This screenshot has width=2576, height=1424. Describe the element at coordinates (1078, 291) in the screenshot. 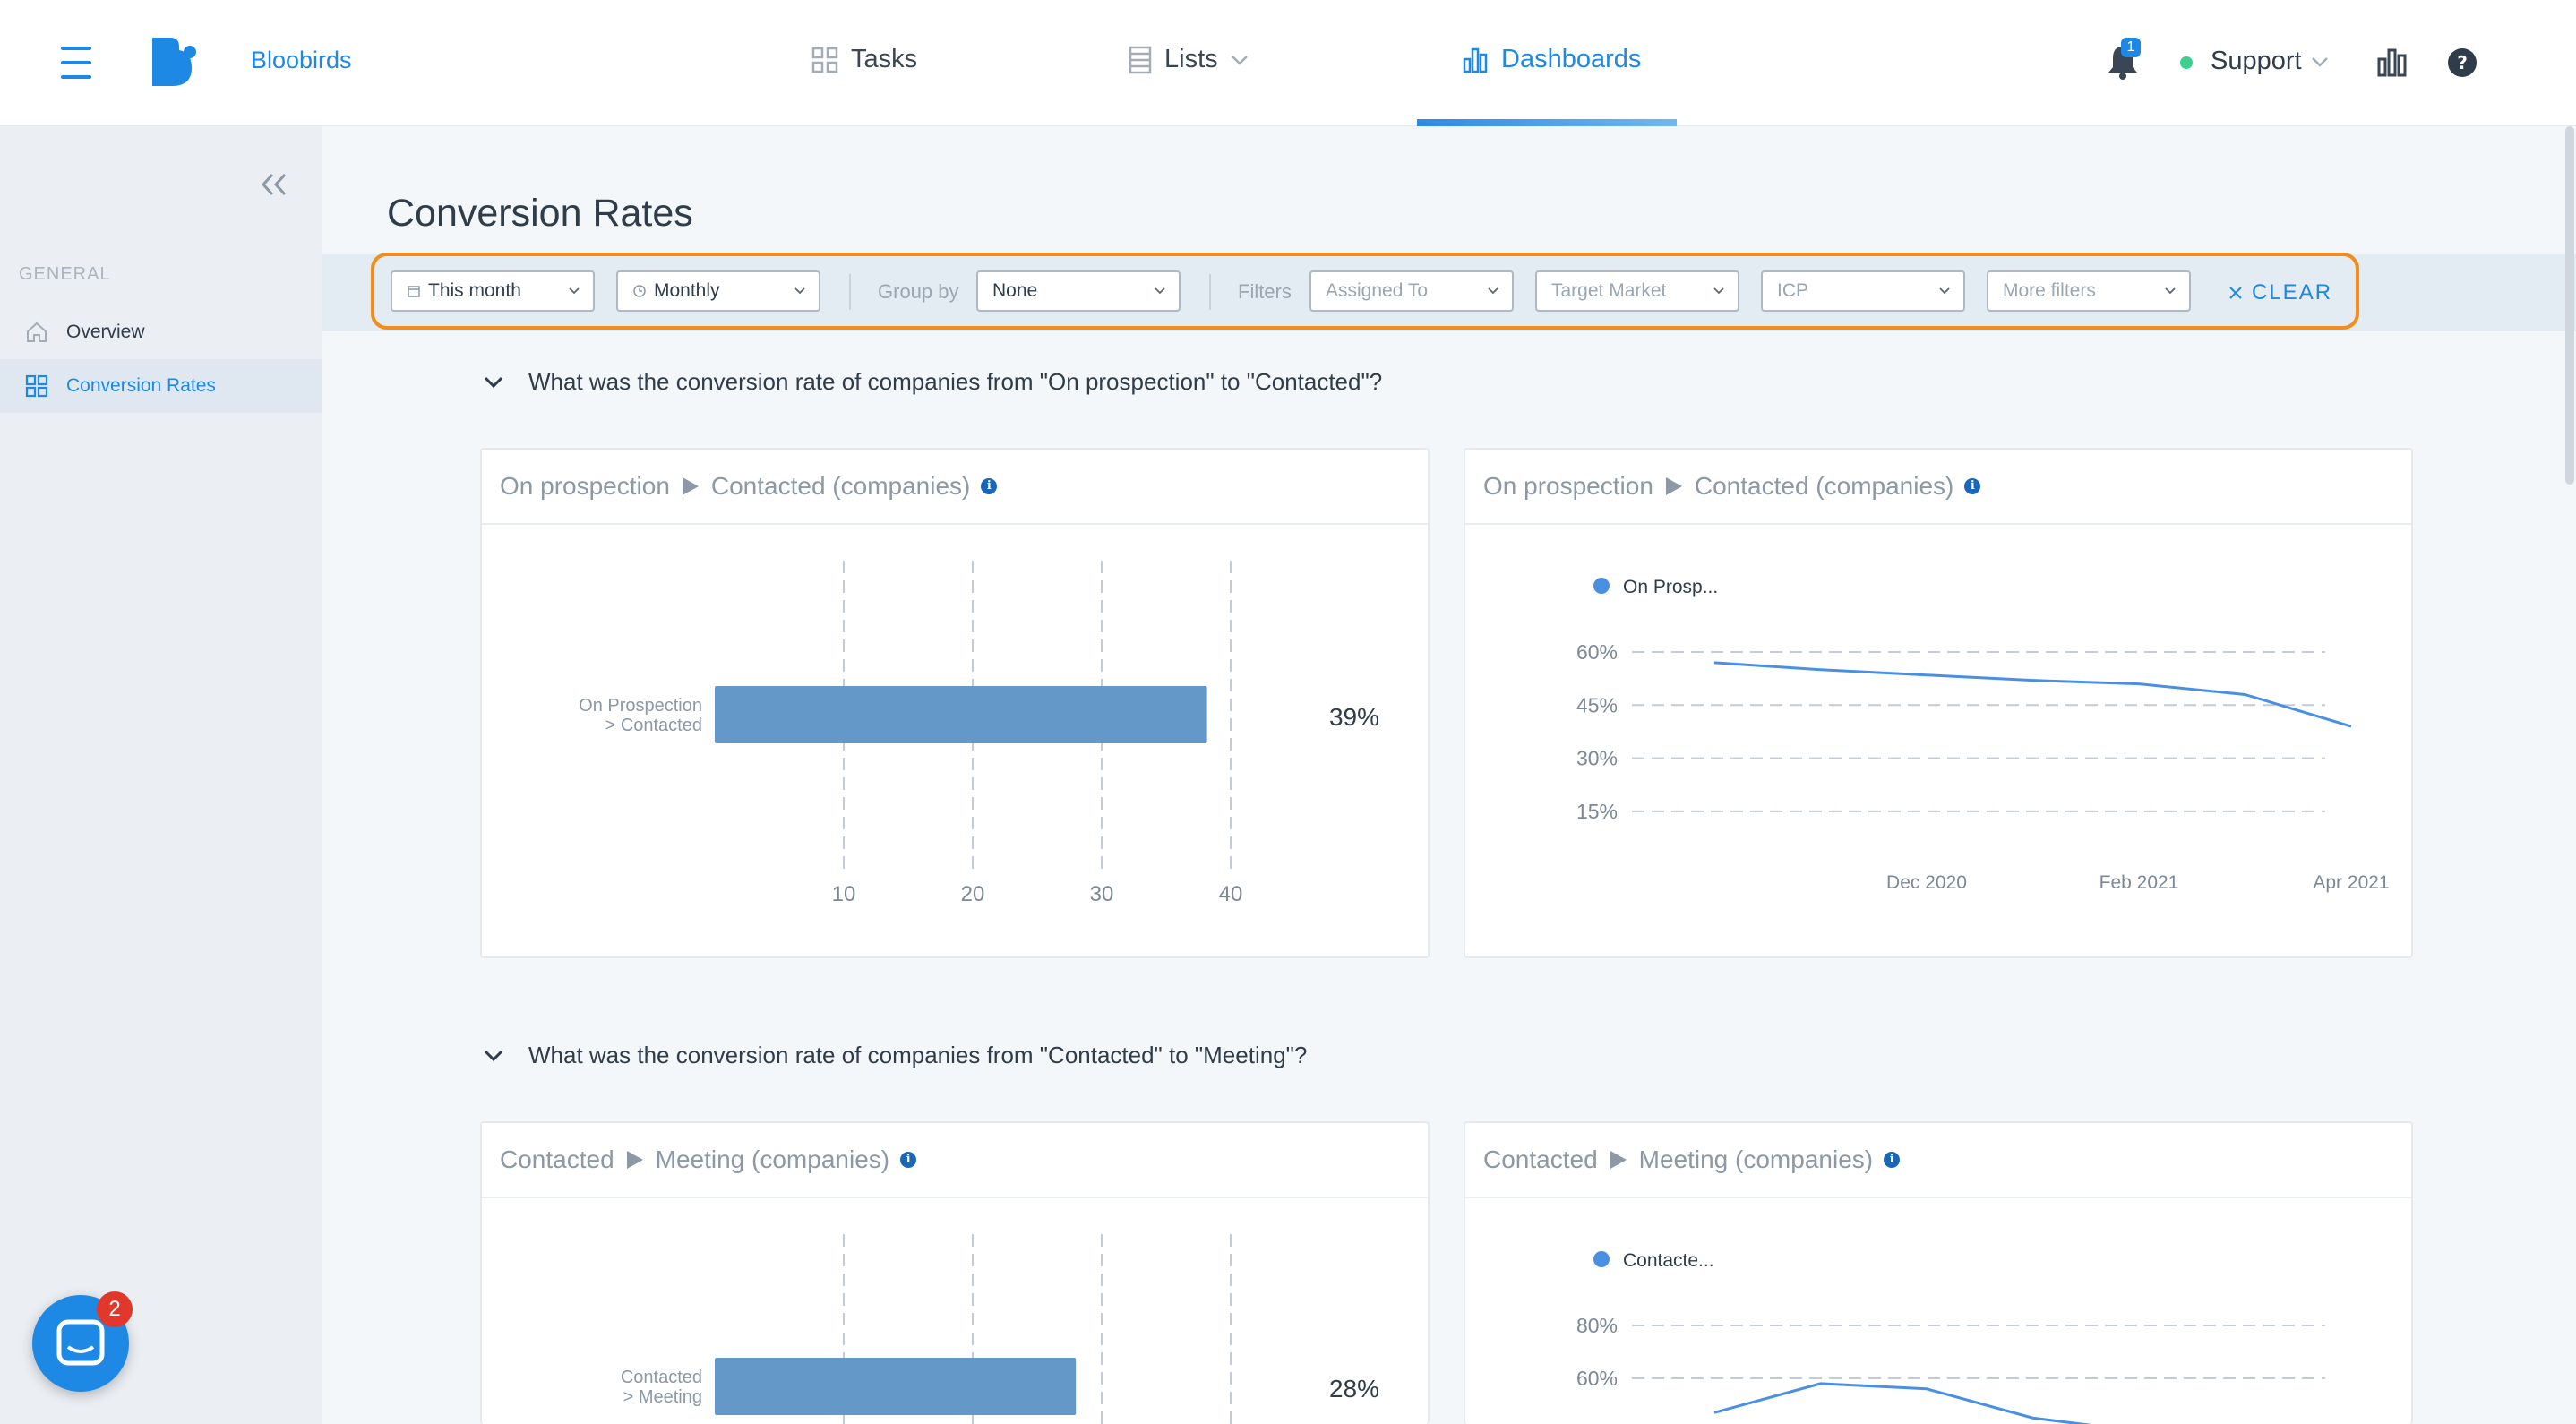

I see `group-by-select: None` at that location.